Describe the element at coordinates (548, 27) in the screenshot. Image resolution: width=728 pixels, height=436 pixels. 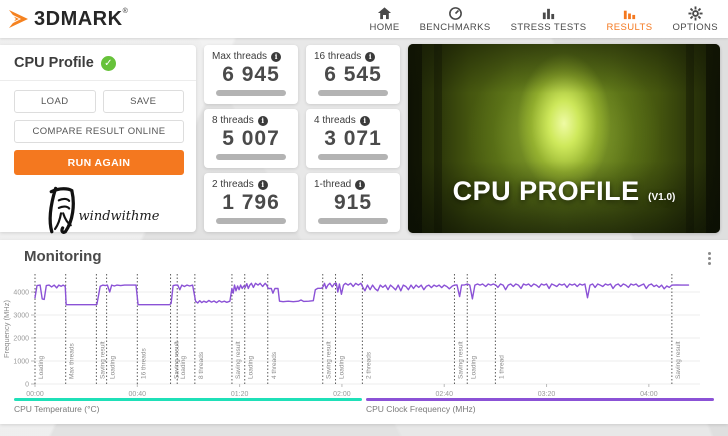
I see `nav-label: STRESS TESTS` at that location.